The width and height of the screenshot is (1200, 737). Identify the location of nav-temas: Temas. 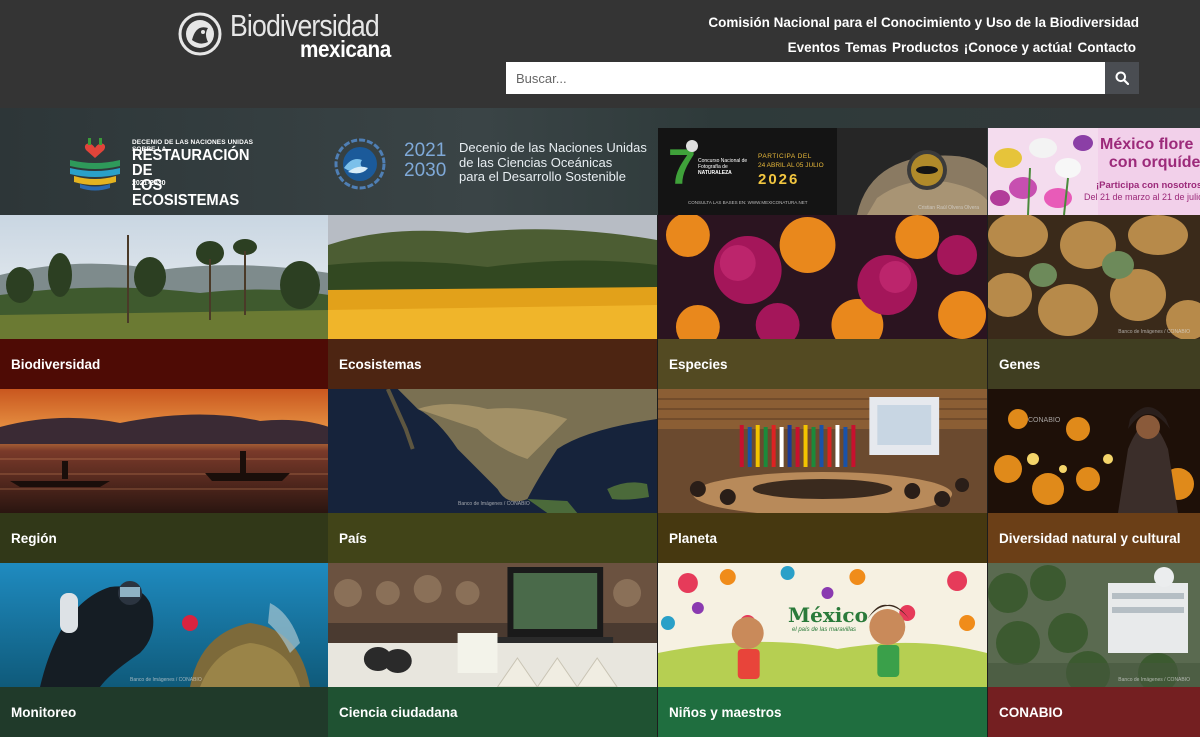
(866, 47).